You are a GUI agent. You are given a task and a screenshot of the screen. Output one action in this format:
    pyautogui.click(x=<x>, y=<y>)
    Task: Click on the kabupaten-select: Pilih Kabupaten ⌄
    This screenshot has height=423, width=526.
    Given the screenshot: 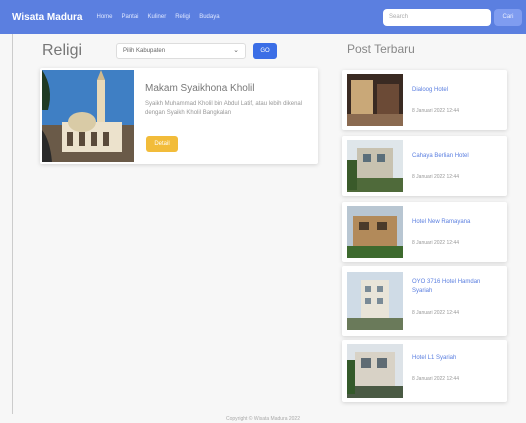 What is the action you would take?
    pyautogui.click(x=181, y=51)
    